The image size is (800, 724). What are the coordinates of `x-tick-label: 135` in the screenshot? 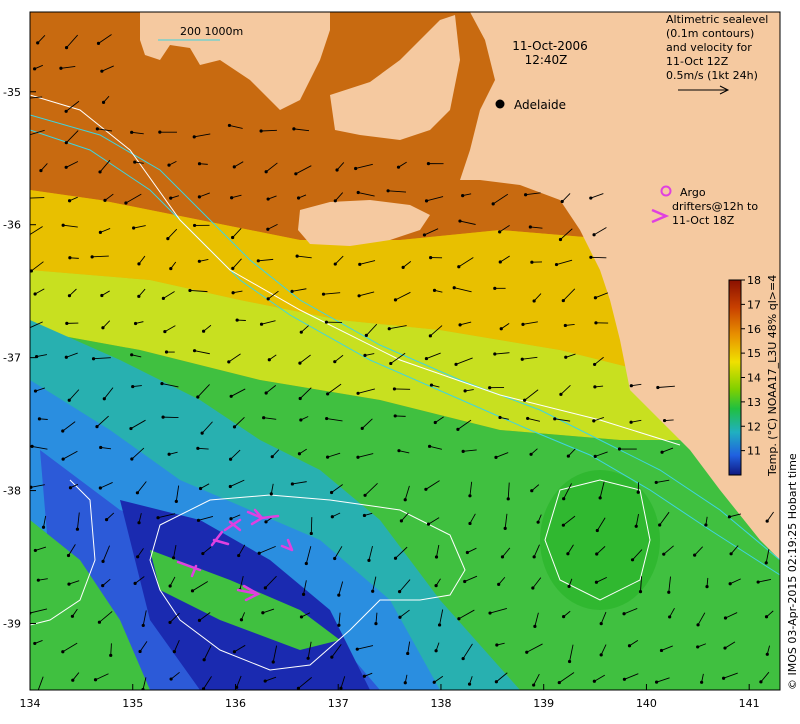 It's located at (132, 703).